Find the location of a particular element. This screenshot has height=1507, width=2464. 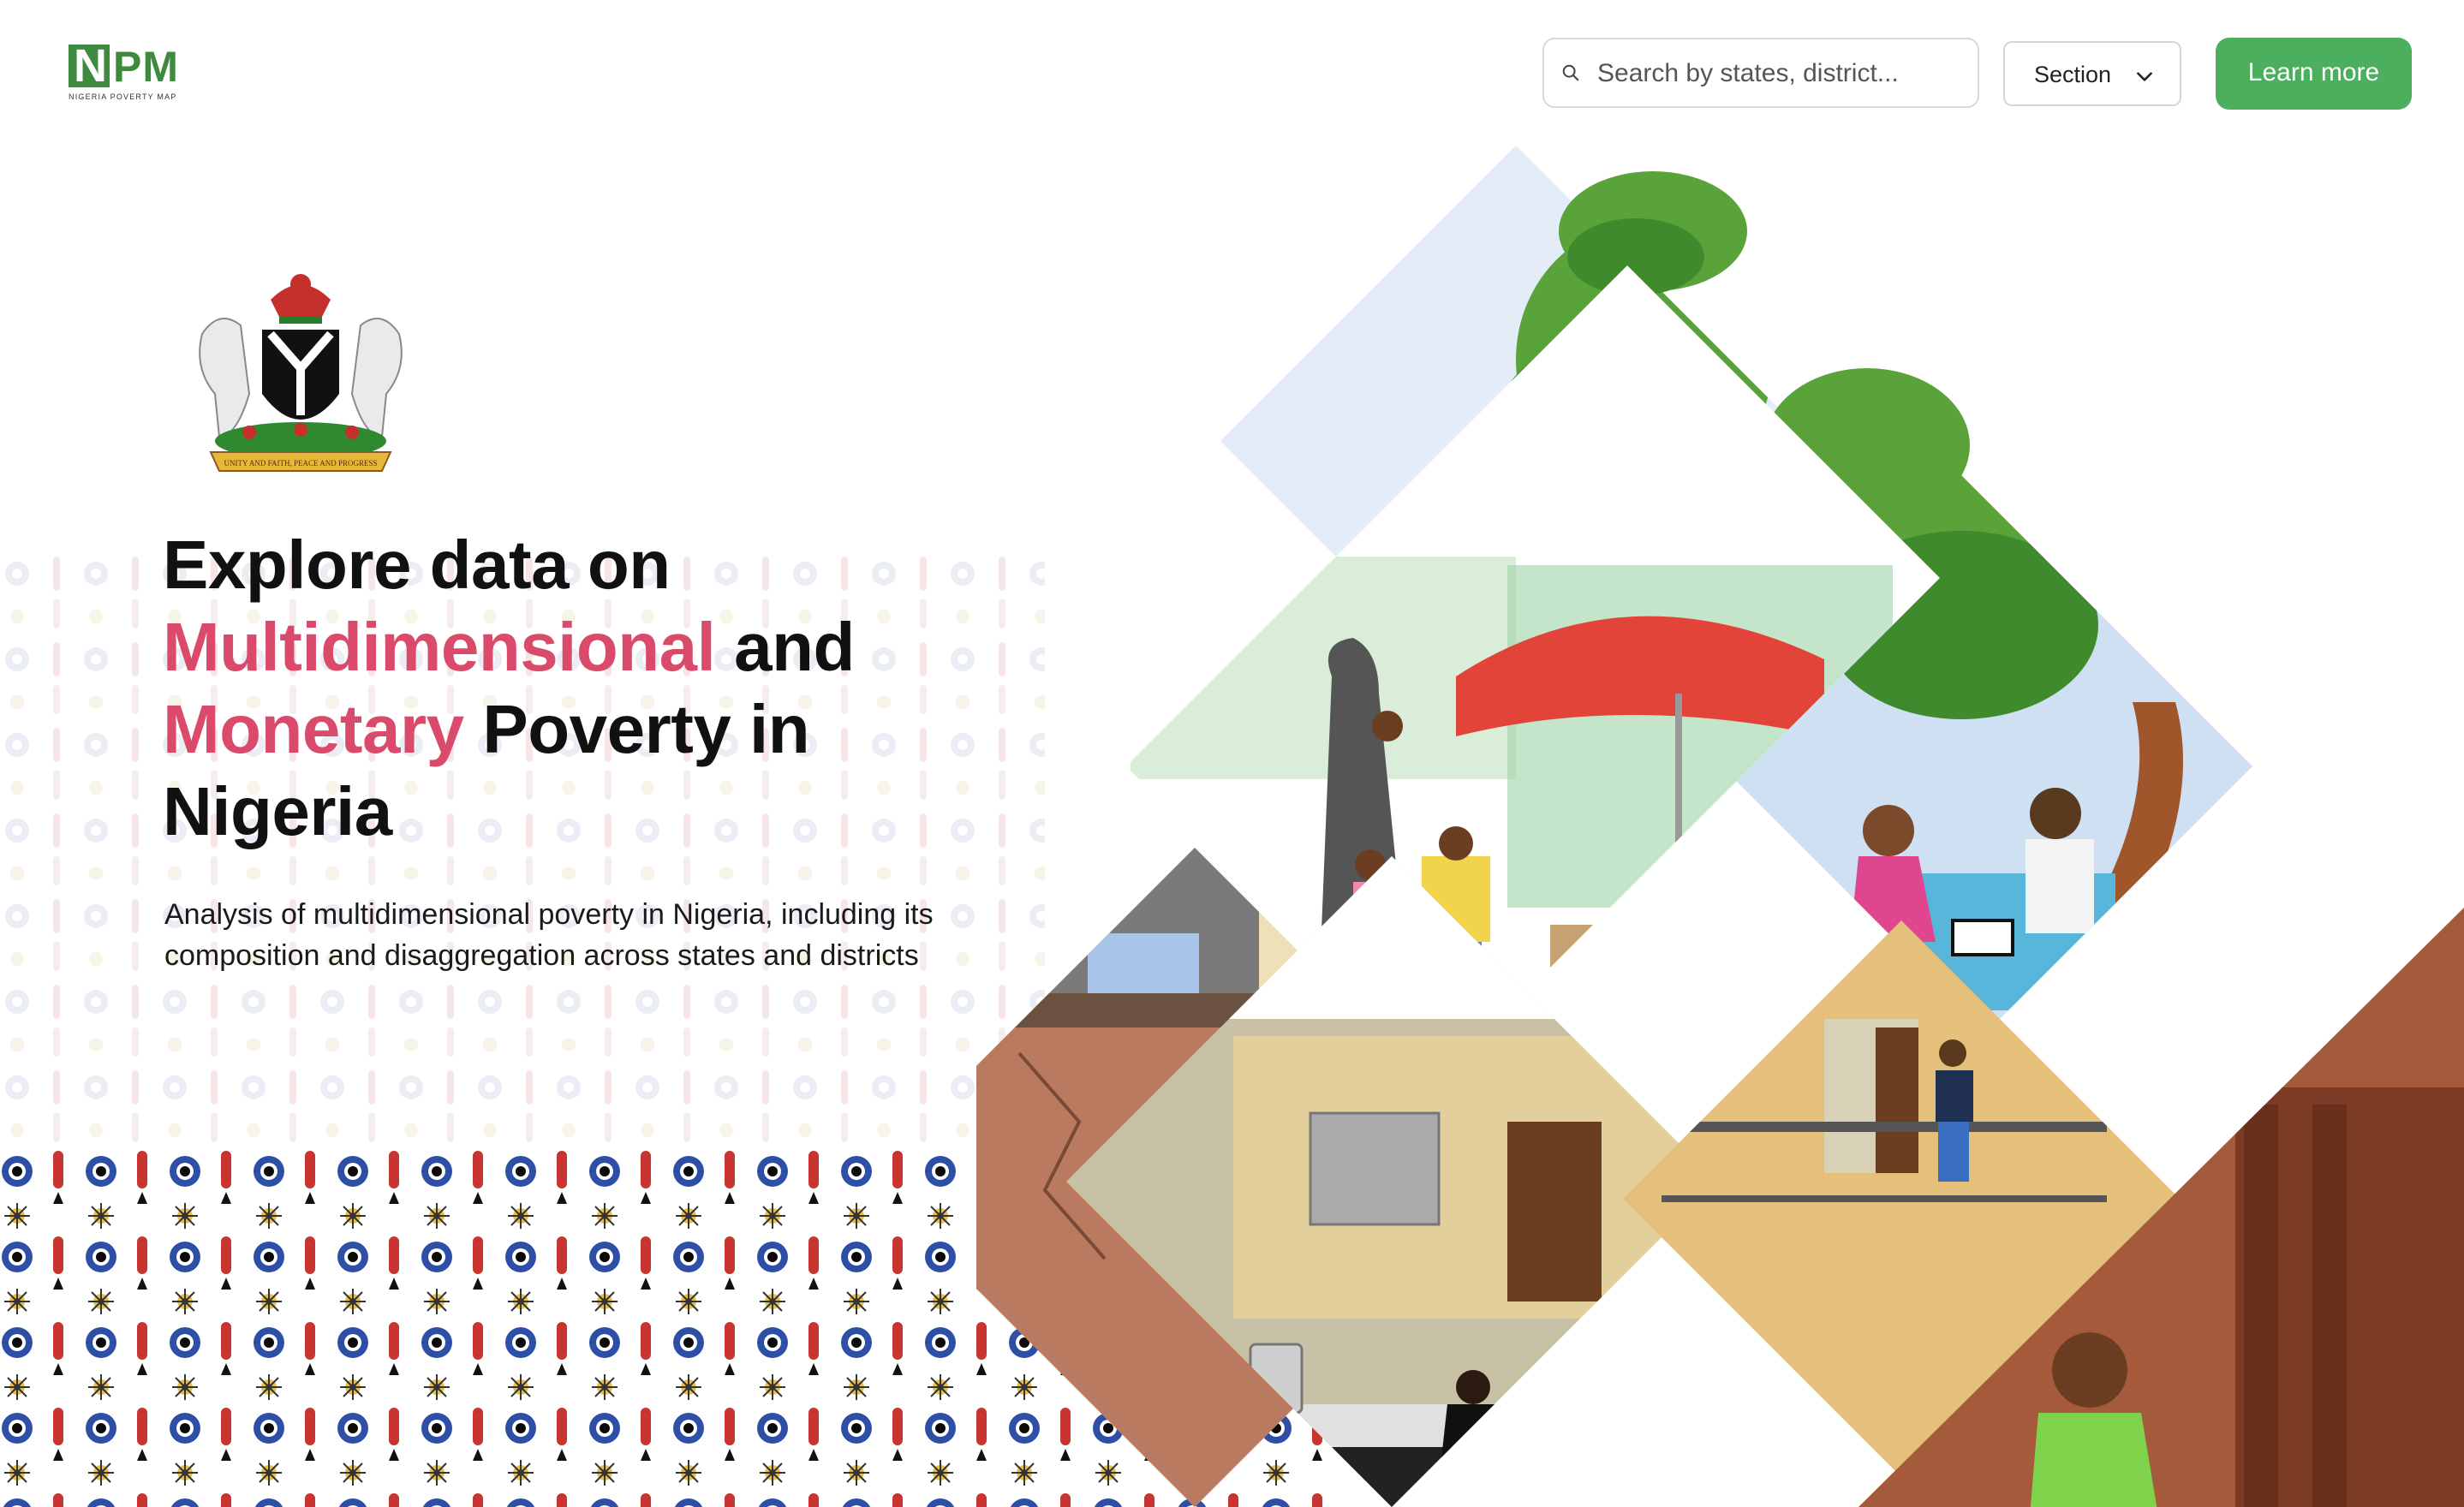

logo-mark: N is located at coordinates (89, 66).